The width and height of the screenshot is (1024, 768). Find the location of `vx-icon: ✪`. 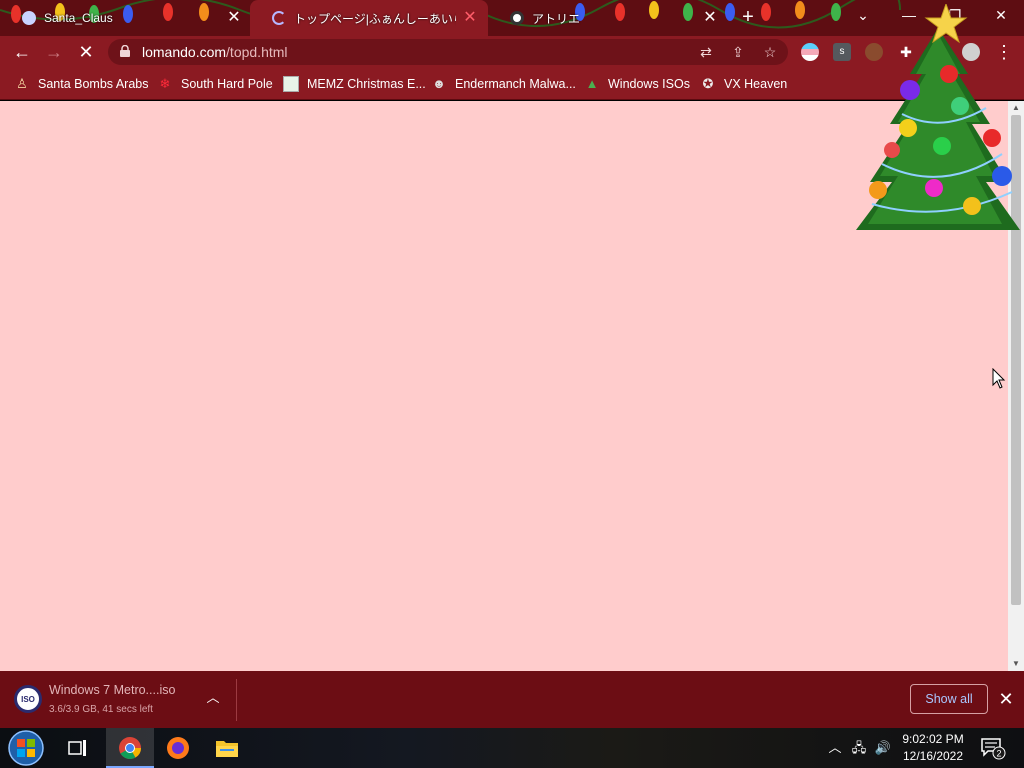

vx-icon: ✪ is located at coordinates (708, 83).